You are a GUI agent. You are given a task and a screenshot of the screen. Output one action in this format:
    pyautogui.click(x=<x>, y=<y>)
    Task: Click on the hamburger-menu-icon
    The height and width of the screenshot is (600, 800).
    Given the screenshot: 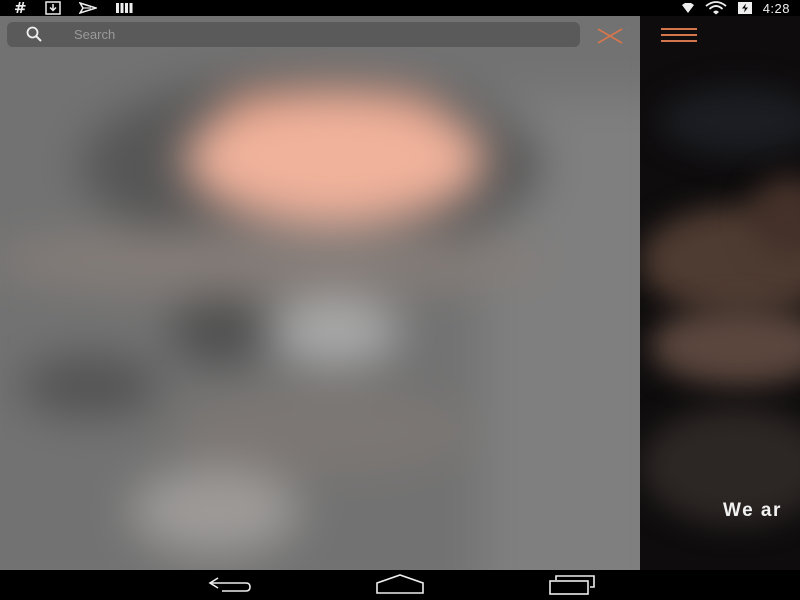 What is the action you would take?
    pyautogui.click(x=679, y=35)
    